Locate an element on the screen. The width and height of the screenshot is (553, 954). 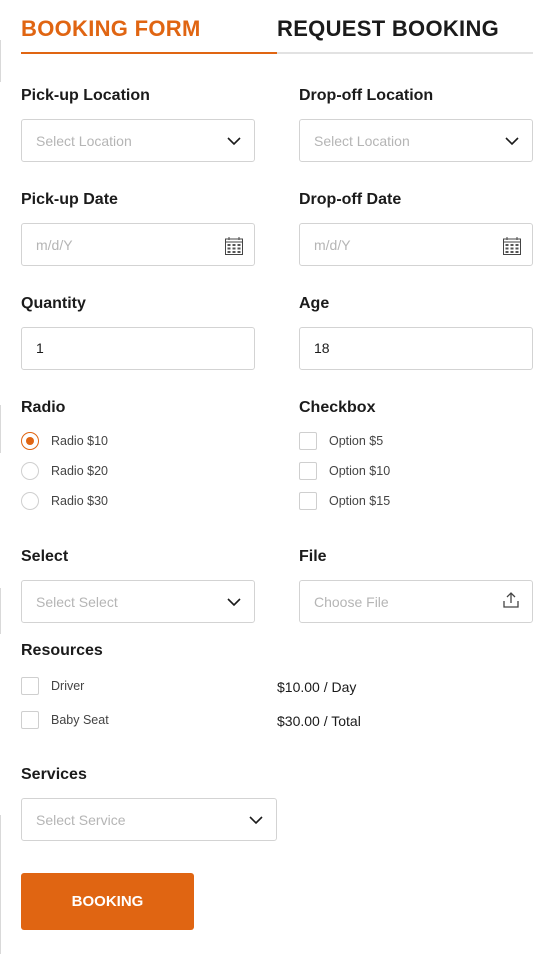
age-value: 18 is located at coordinates (322, 348).